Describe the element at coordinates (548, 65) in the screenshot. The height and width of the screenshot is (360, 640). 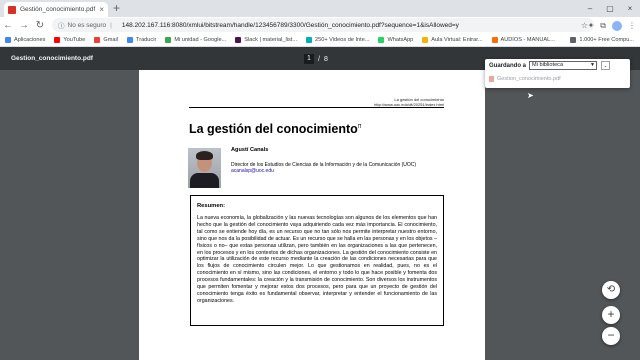
I see `library-select-value: Mi biblioteca` at that location.